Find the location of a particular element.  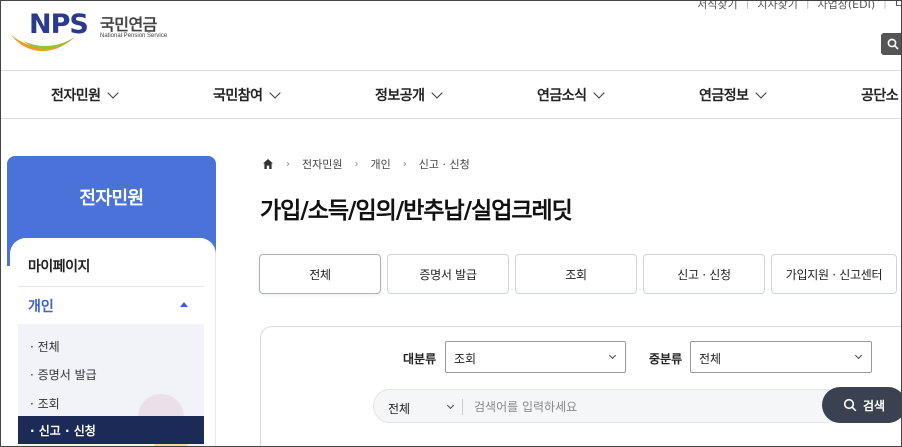

gnb-item-pension-info: 연금정보 is located at coordinates (733, 95).